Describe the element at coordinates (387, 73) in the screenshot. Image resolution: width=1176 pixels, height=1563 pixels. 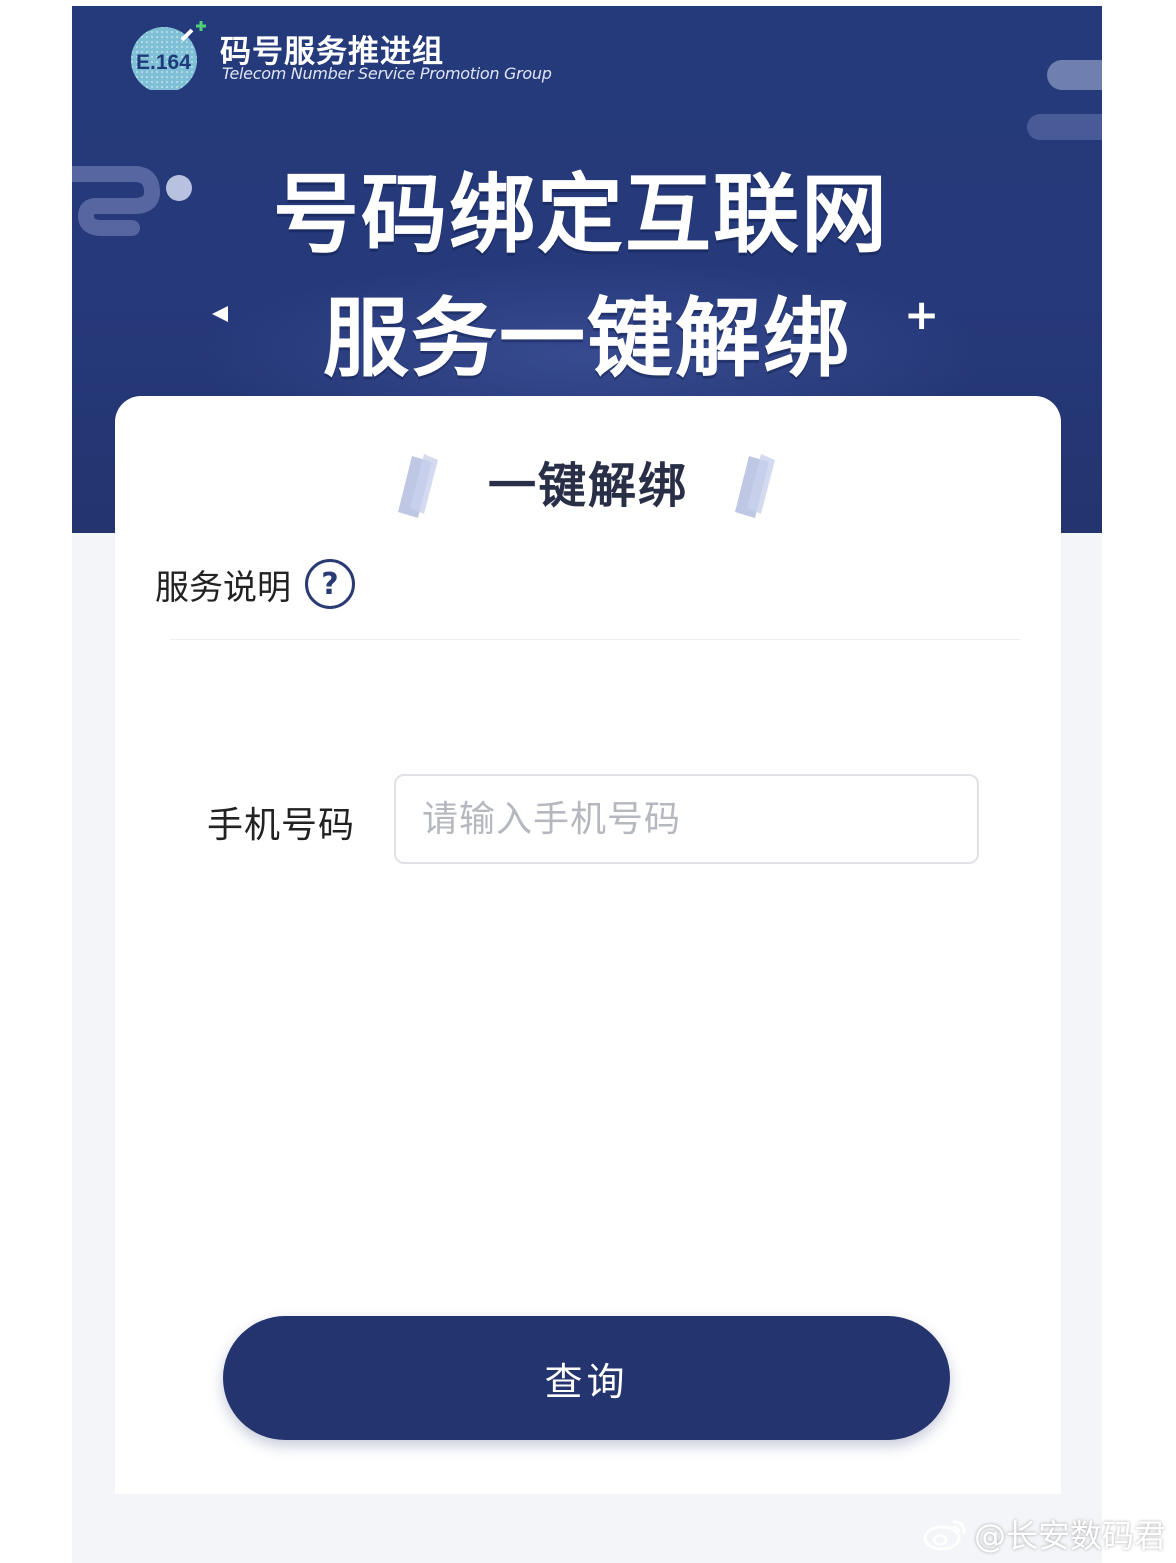
I see `org-name-en: Telecom Number Service Promotion Group` at that location.